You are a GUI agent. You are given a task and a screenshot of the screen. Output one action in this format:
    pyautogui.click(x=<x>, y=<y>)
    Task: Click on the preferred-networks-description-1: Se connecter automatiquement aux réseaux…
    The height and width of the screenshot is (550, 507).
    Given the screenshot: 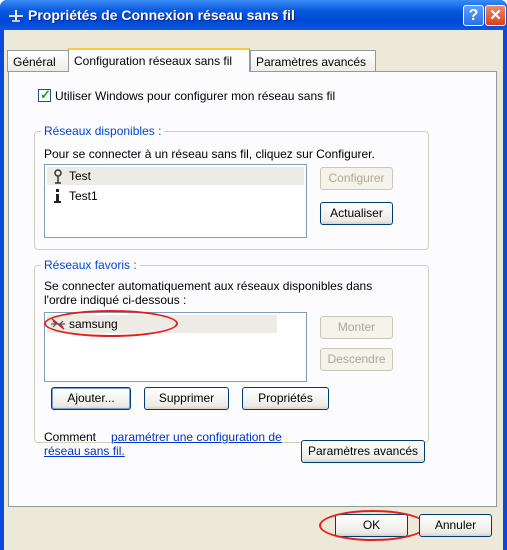 What is the action you would take?
    pyautogui.click(x=208, y=286)
    